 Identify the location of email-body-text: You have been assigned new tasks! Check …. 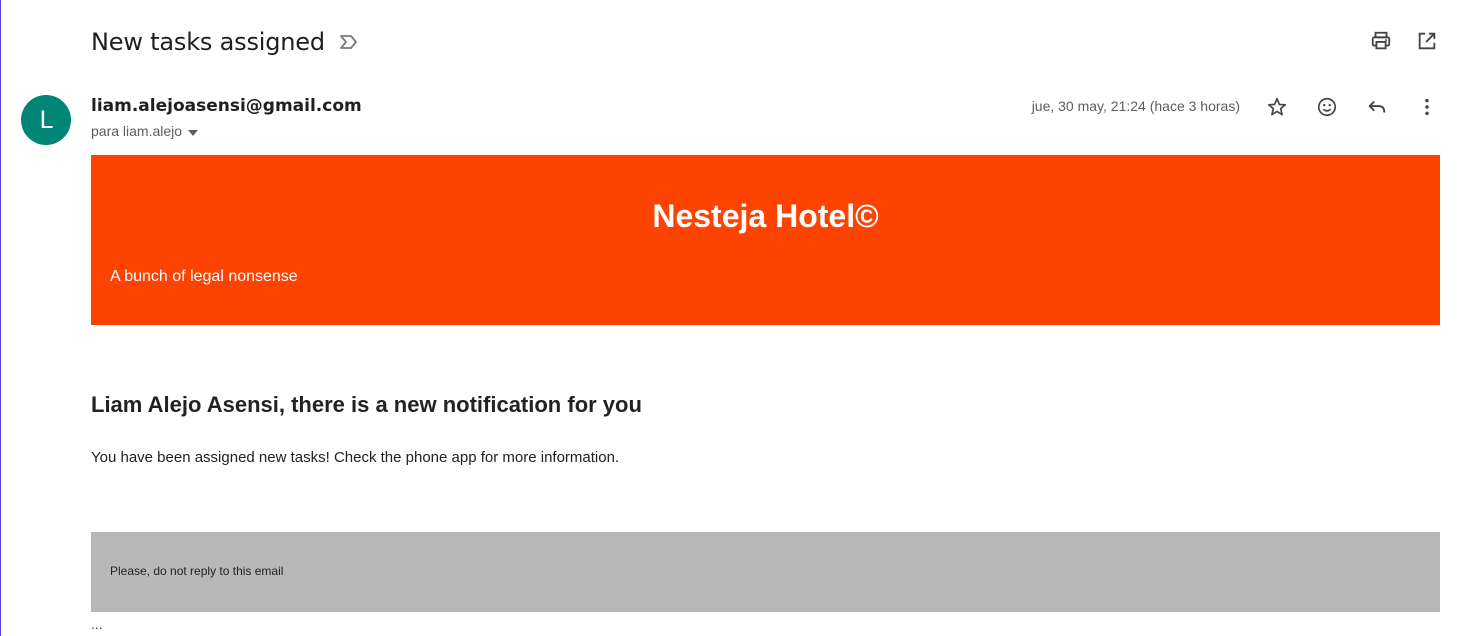
(355, 457).